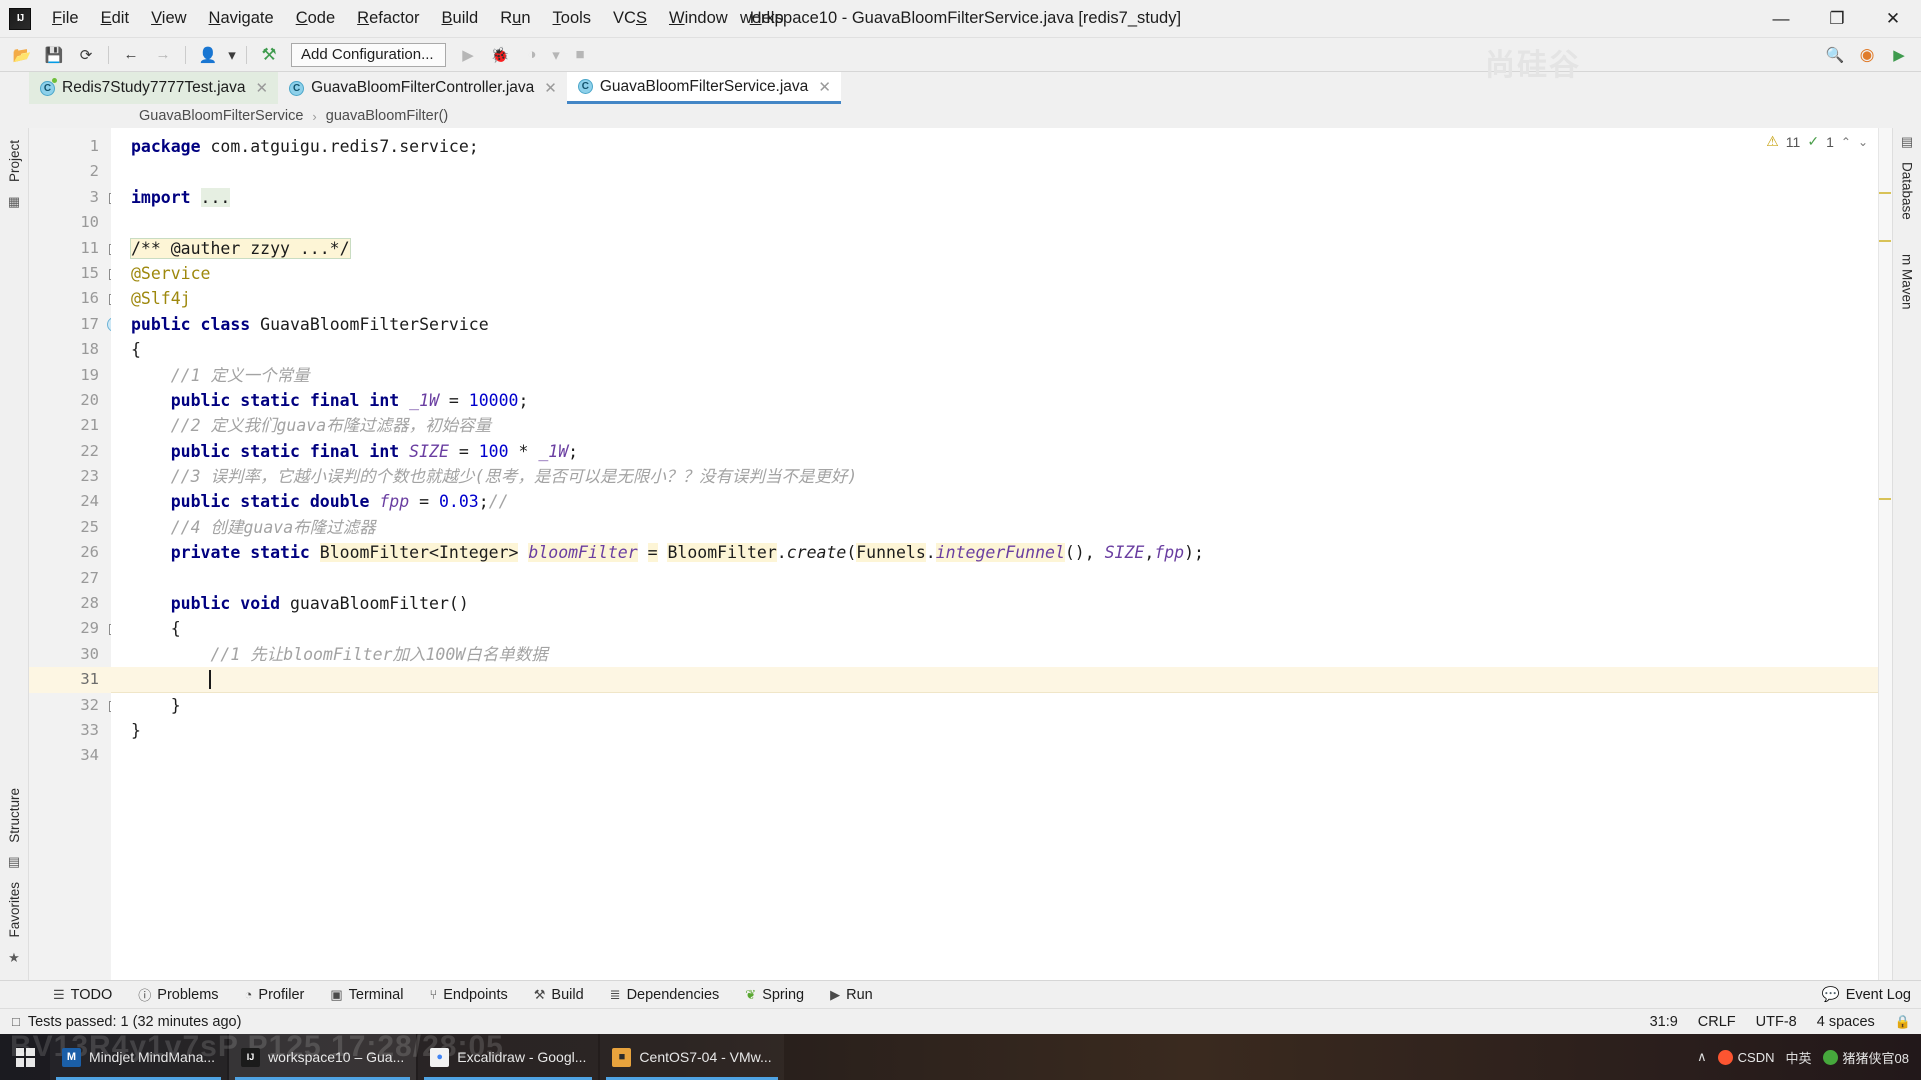  I want to click on line-number: 22, so click(70, 451).